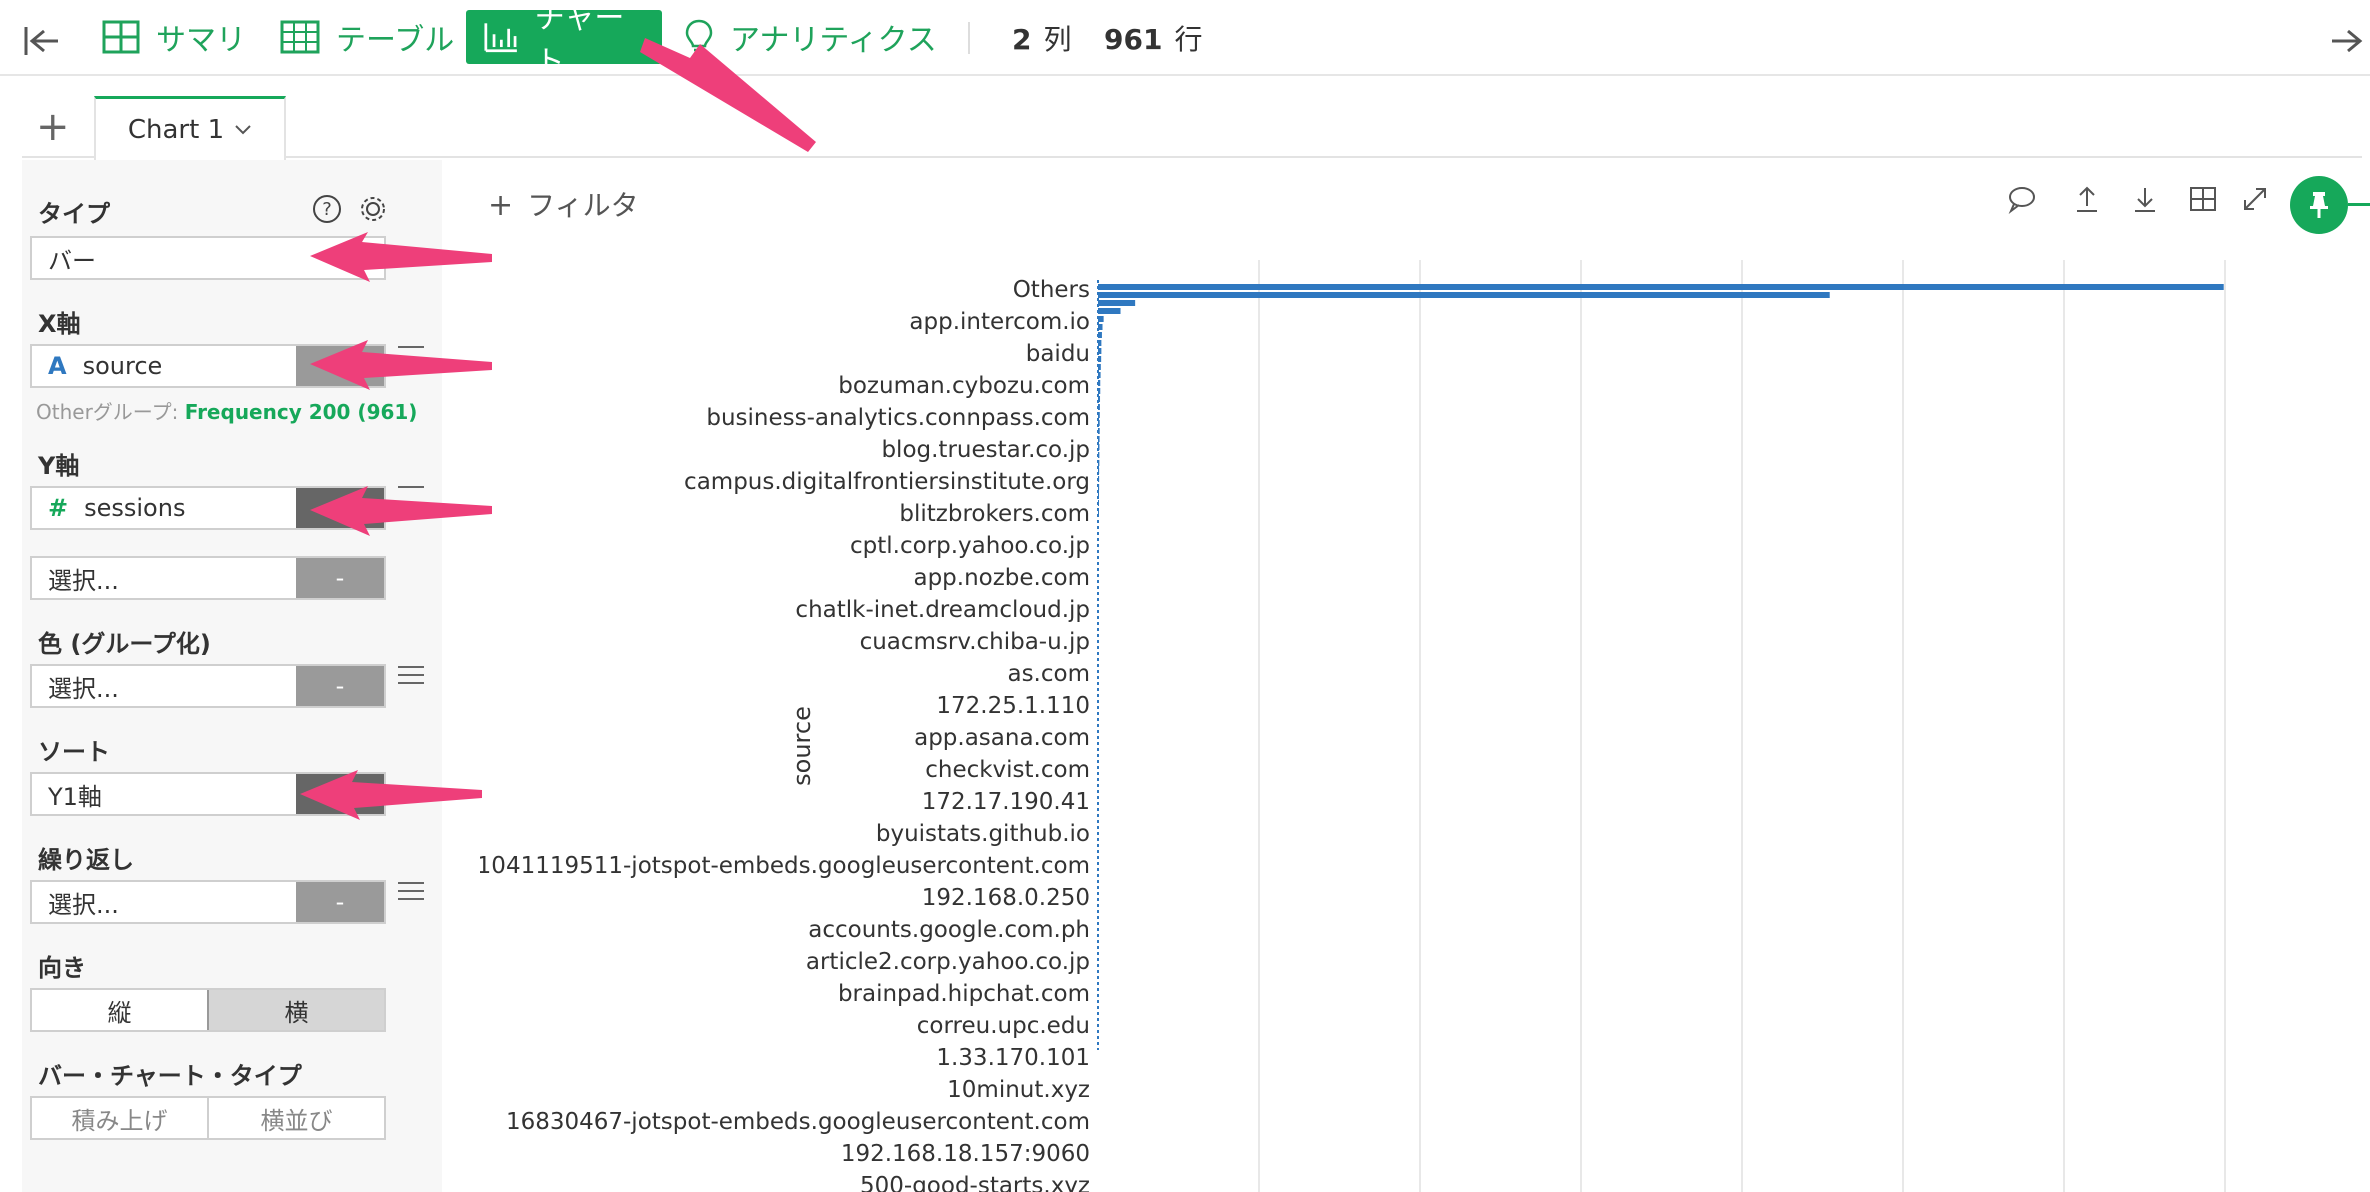 This screenshot has height=1192, width=2370. I want to click on category-tick-label: blitzbrokers.com, so click(994, 514).